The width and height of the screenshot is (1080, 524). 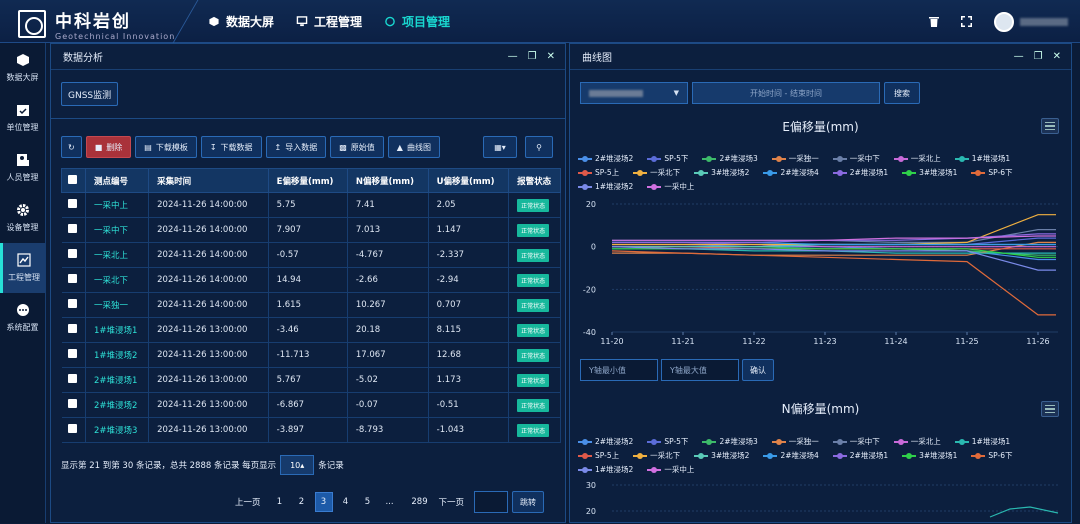 What do you see at coordinates (1031, 21) in the screenshot?
I see `user-menu` at bounding box center [1031, 21].